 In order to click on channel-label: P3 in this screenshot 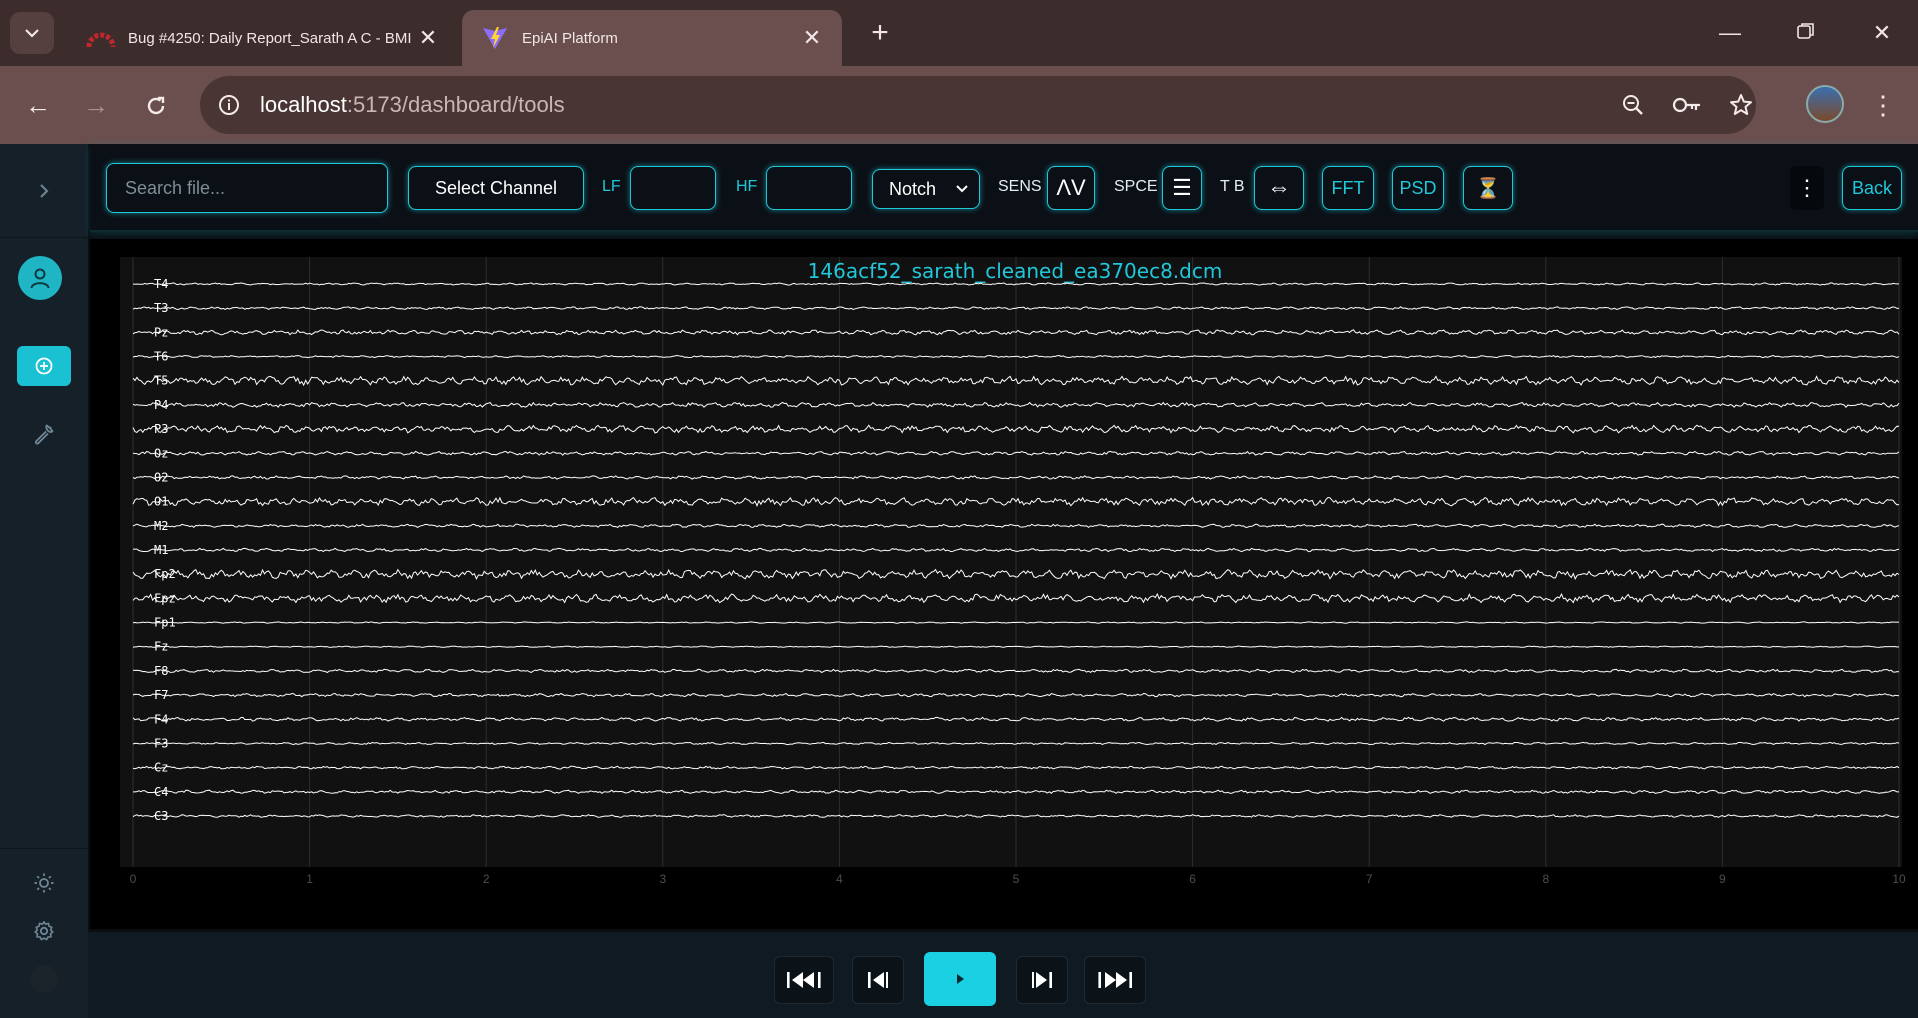, I will do `click(161, 429)`.